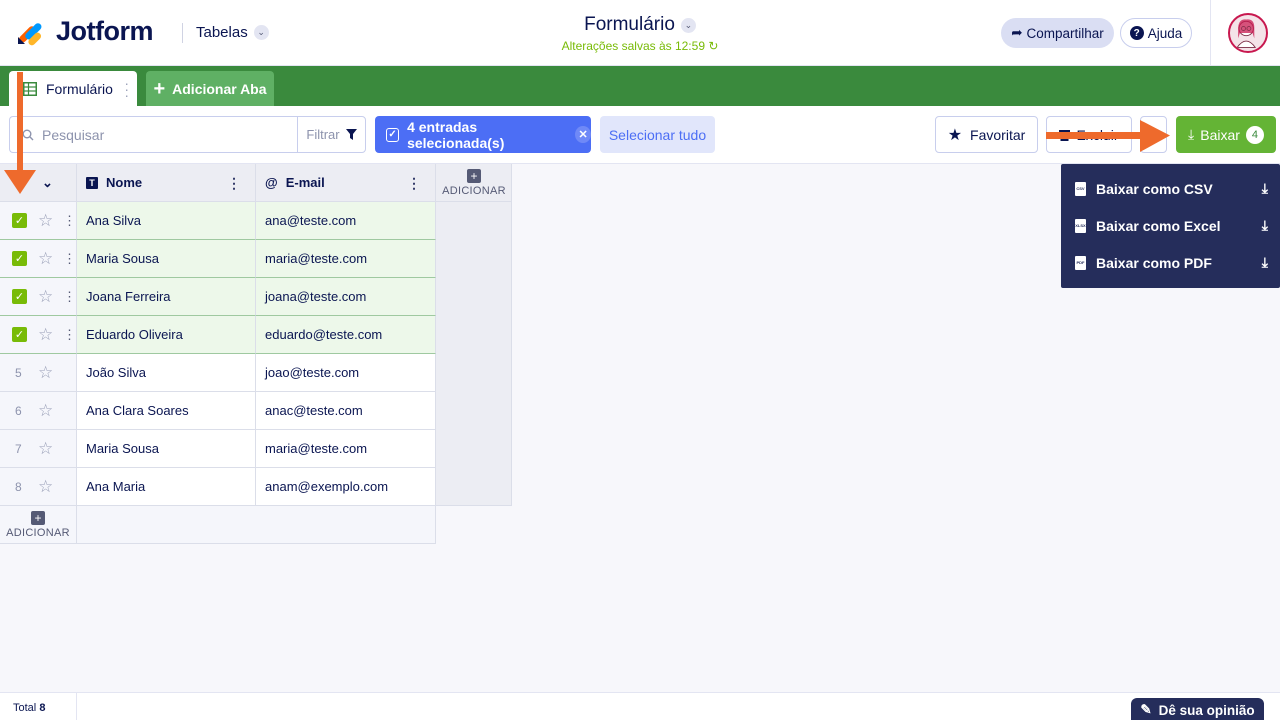 The width and height of the screenshot is (1280, 720). I want to click on table-row: ✓ ⋮ ☆ Maria Sousa maria@teste.com, so click(218, 259).